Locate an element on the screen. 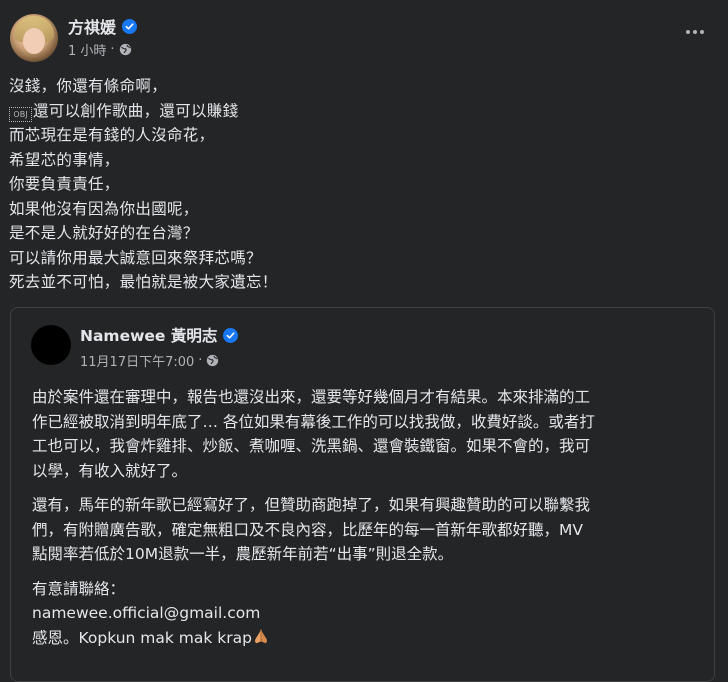 The image size is (728, 682). shared-post-meta: 11月17日下午7:00 · is located at coordinates (149, 360).